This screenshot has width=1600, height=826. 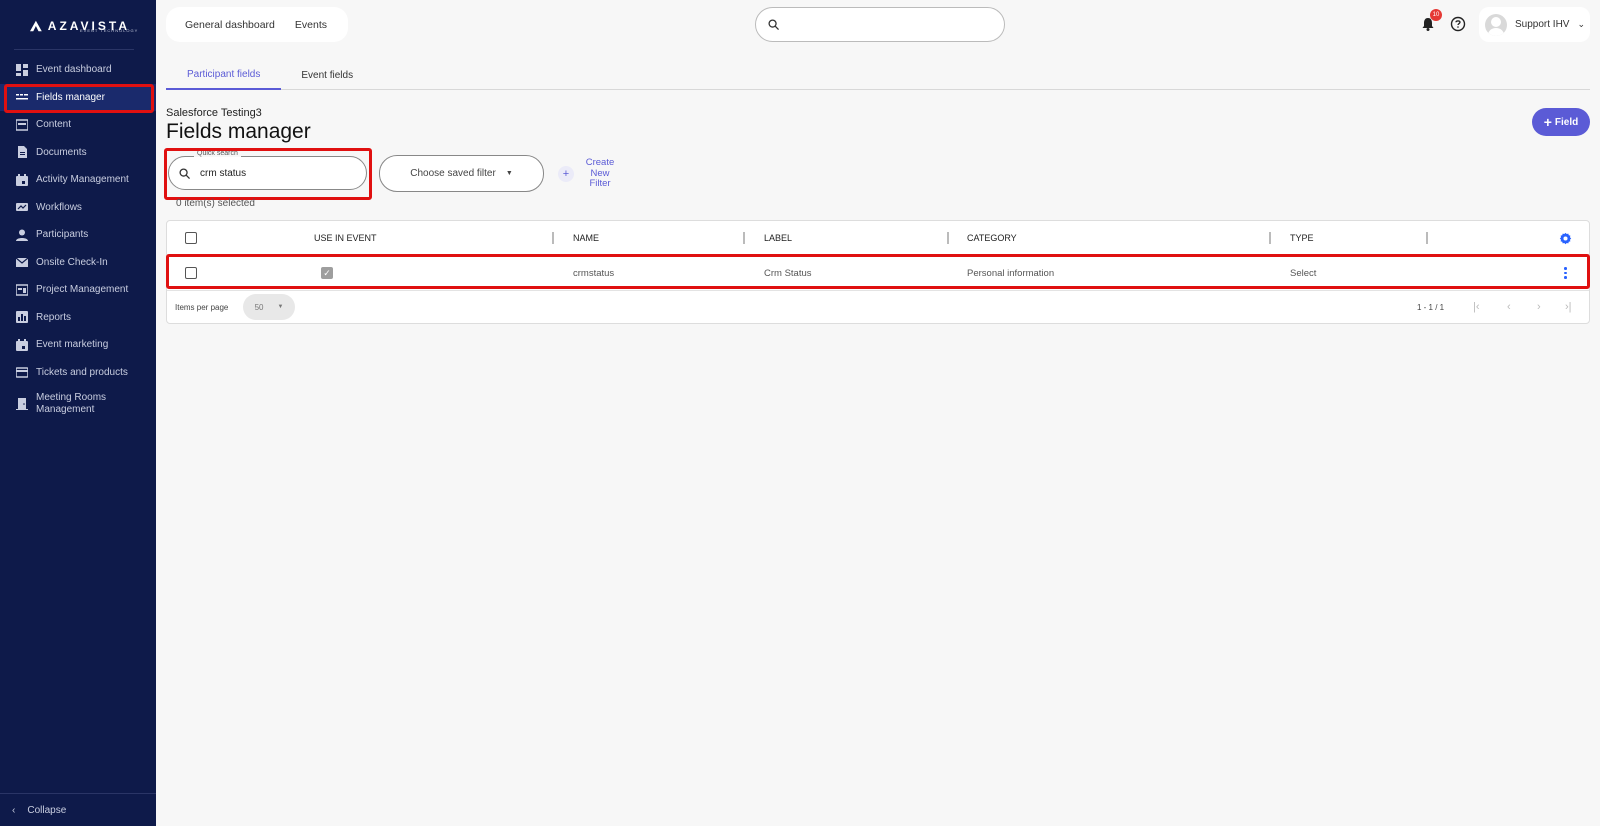 I want to click on items-per-page-label: Items per page, so click(x=202, y=307).